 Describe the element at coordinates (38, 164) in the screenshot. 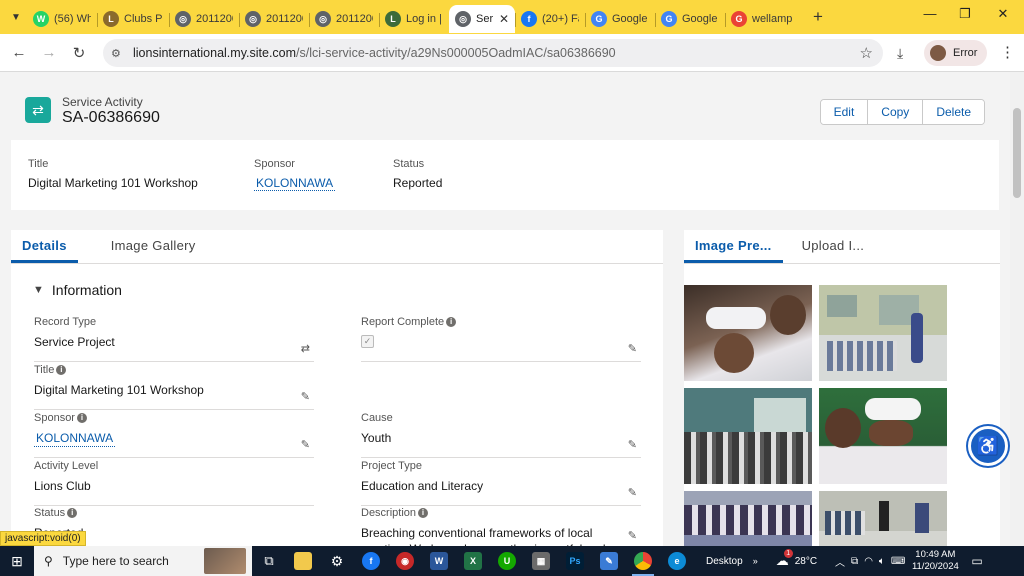

I see `highlight-title-label: Title` at that location.